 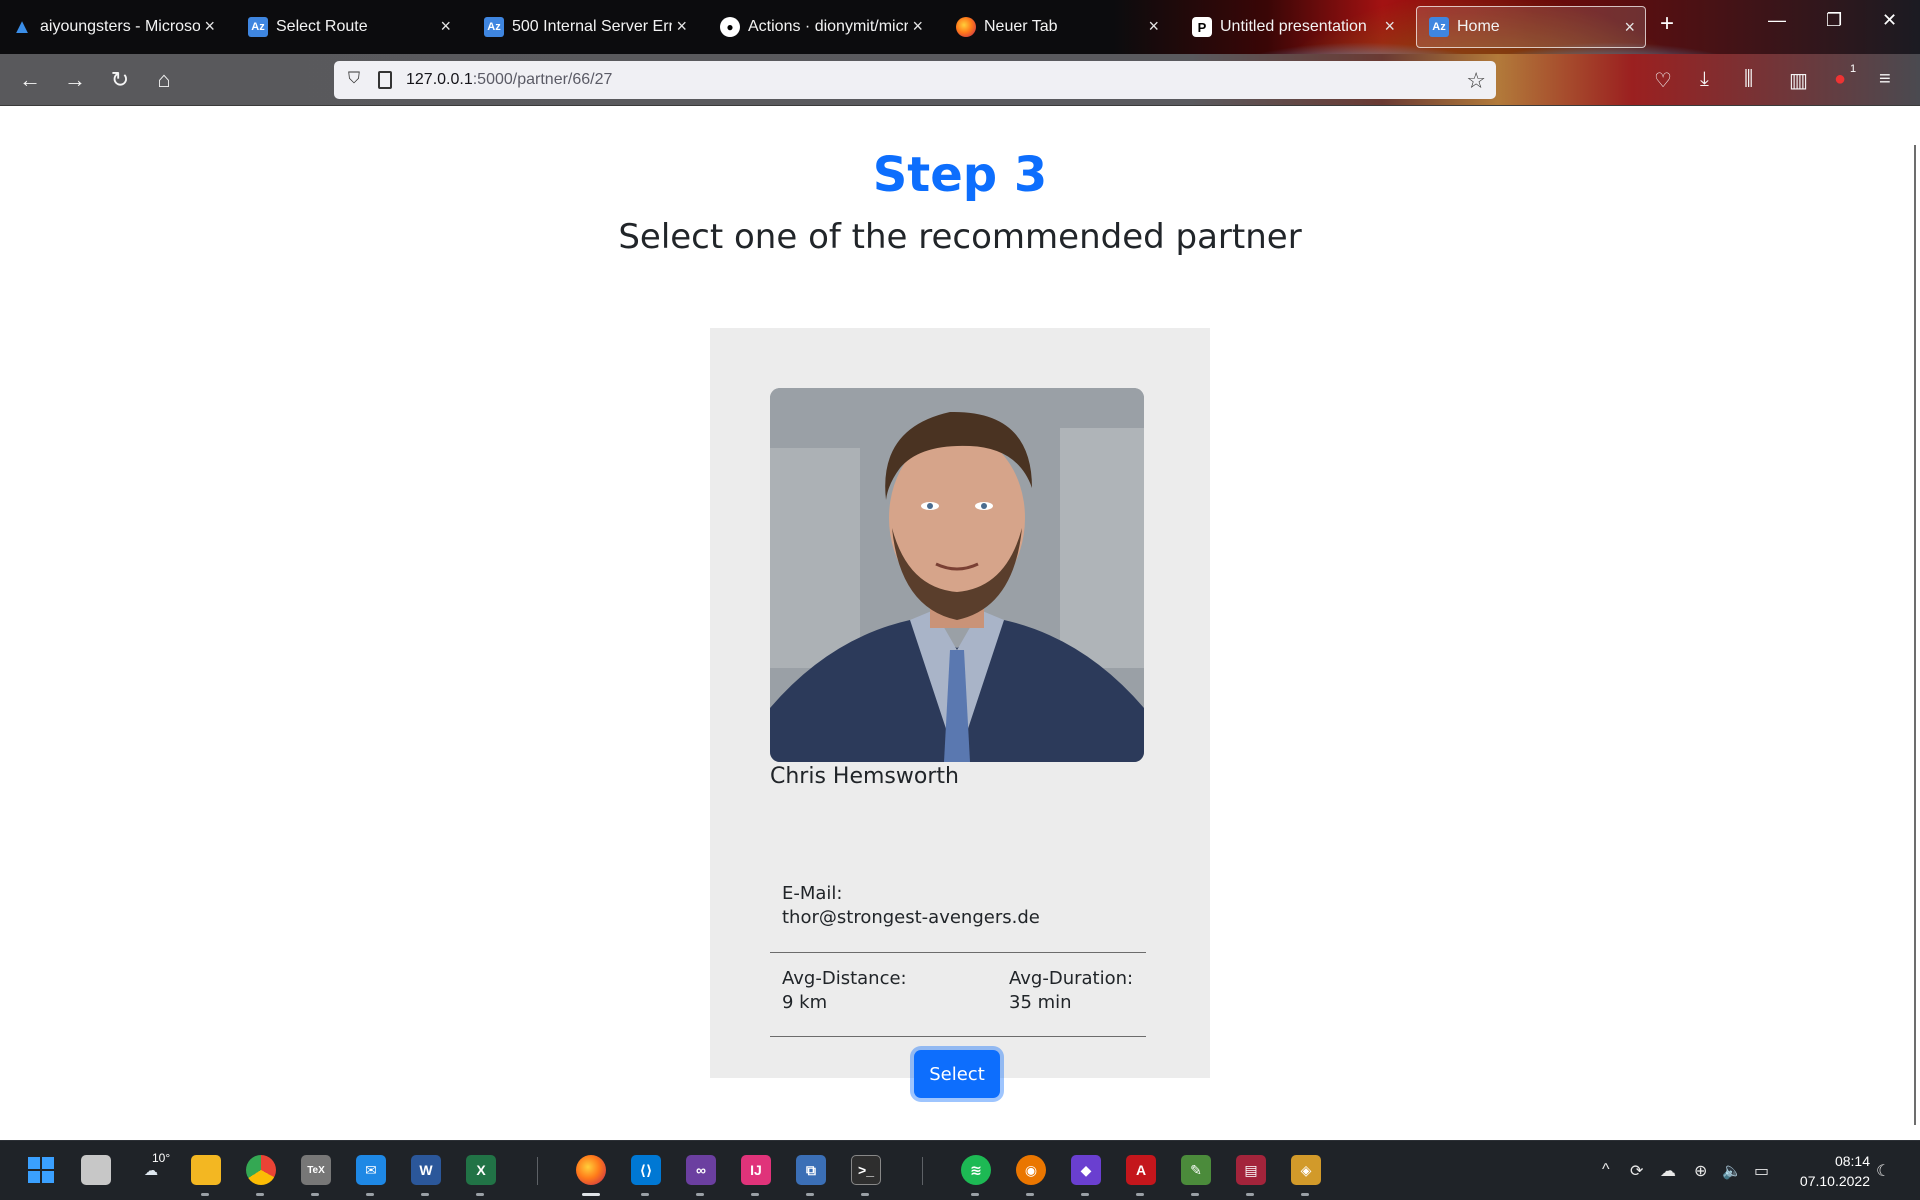 What do you see at coordinates (1798, 80) in the screenshot?
I see `sidebar-icon: ▥` at bounding box center [1798, 80].